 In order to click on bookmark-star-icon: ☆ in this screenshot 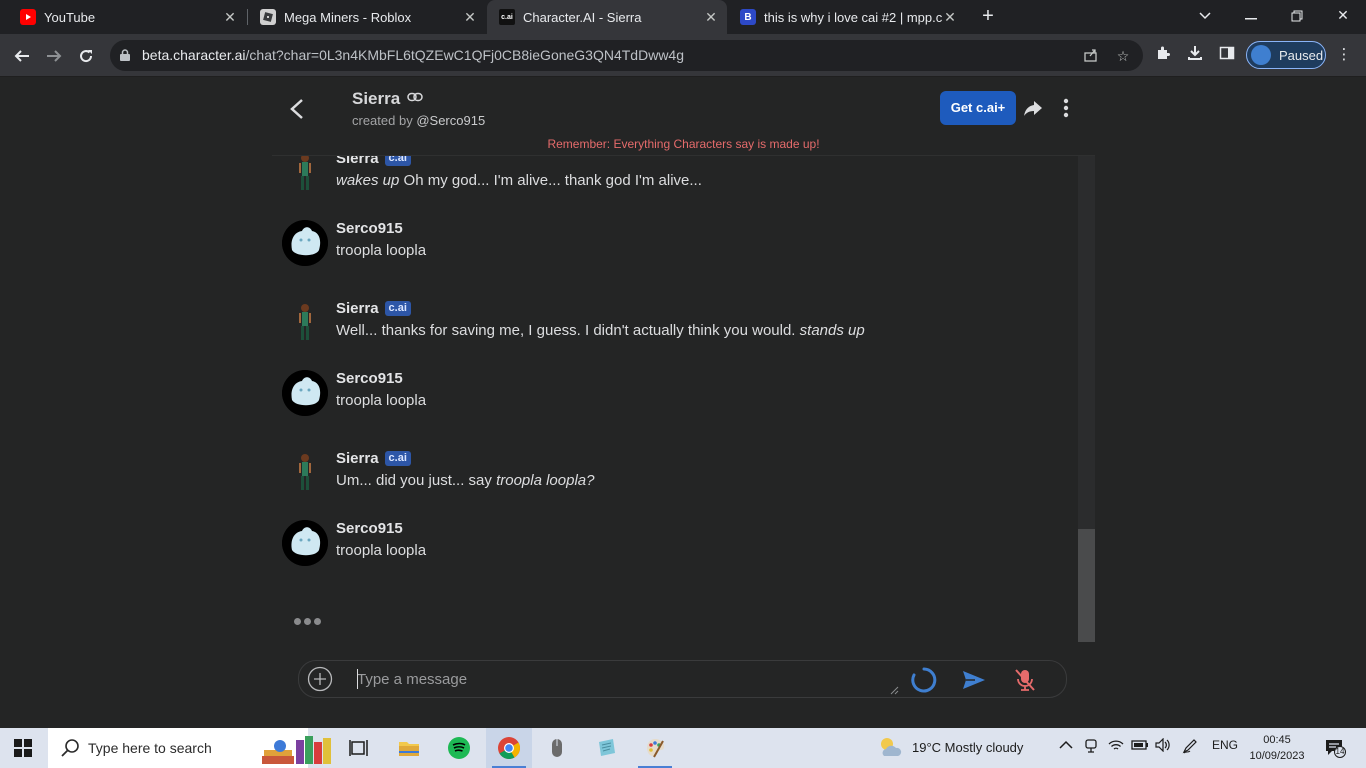, I will do `click(1123, 56)`.